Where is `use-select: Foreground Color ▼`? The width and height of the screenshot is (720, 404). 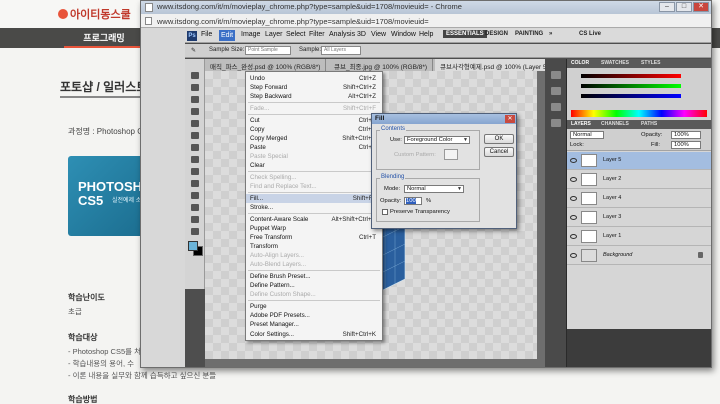 use-select: Foreground Color ▼ is located at coordinates (437, 140).